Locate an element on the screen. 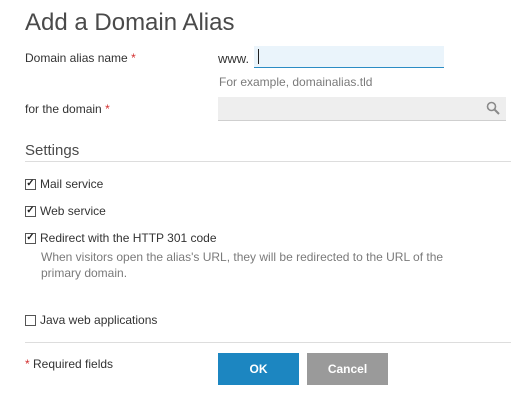 The width and height of the screenshot is (523, 404). mail-service-checkbox: ✓ is located at coordinates (30, 184).